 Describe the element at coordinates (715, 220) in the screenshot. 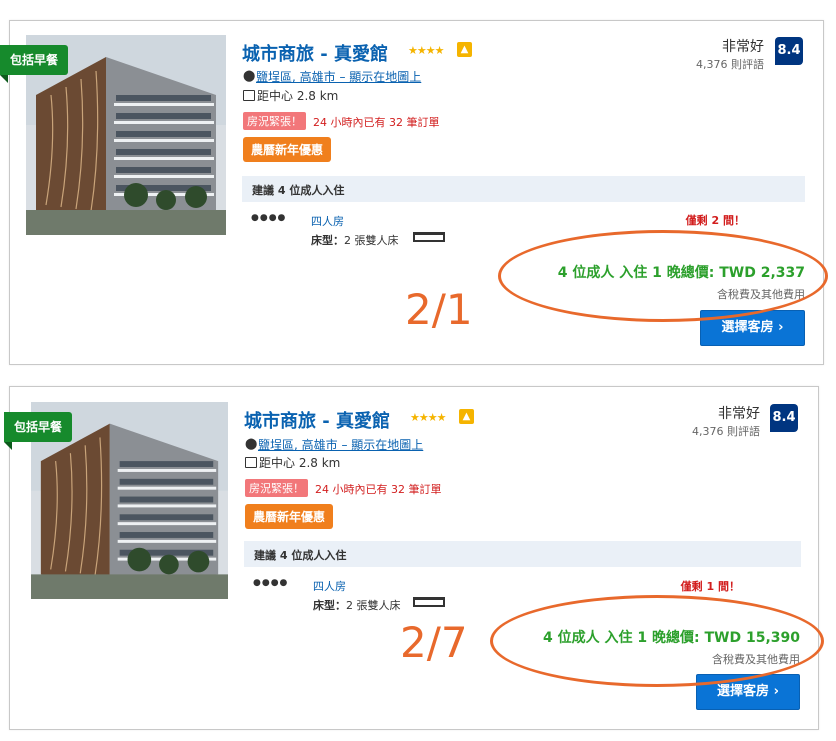

I see `rooms-left-warning: 僅剩 2 間！` at that location.